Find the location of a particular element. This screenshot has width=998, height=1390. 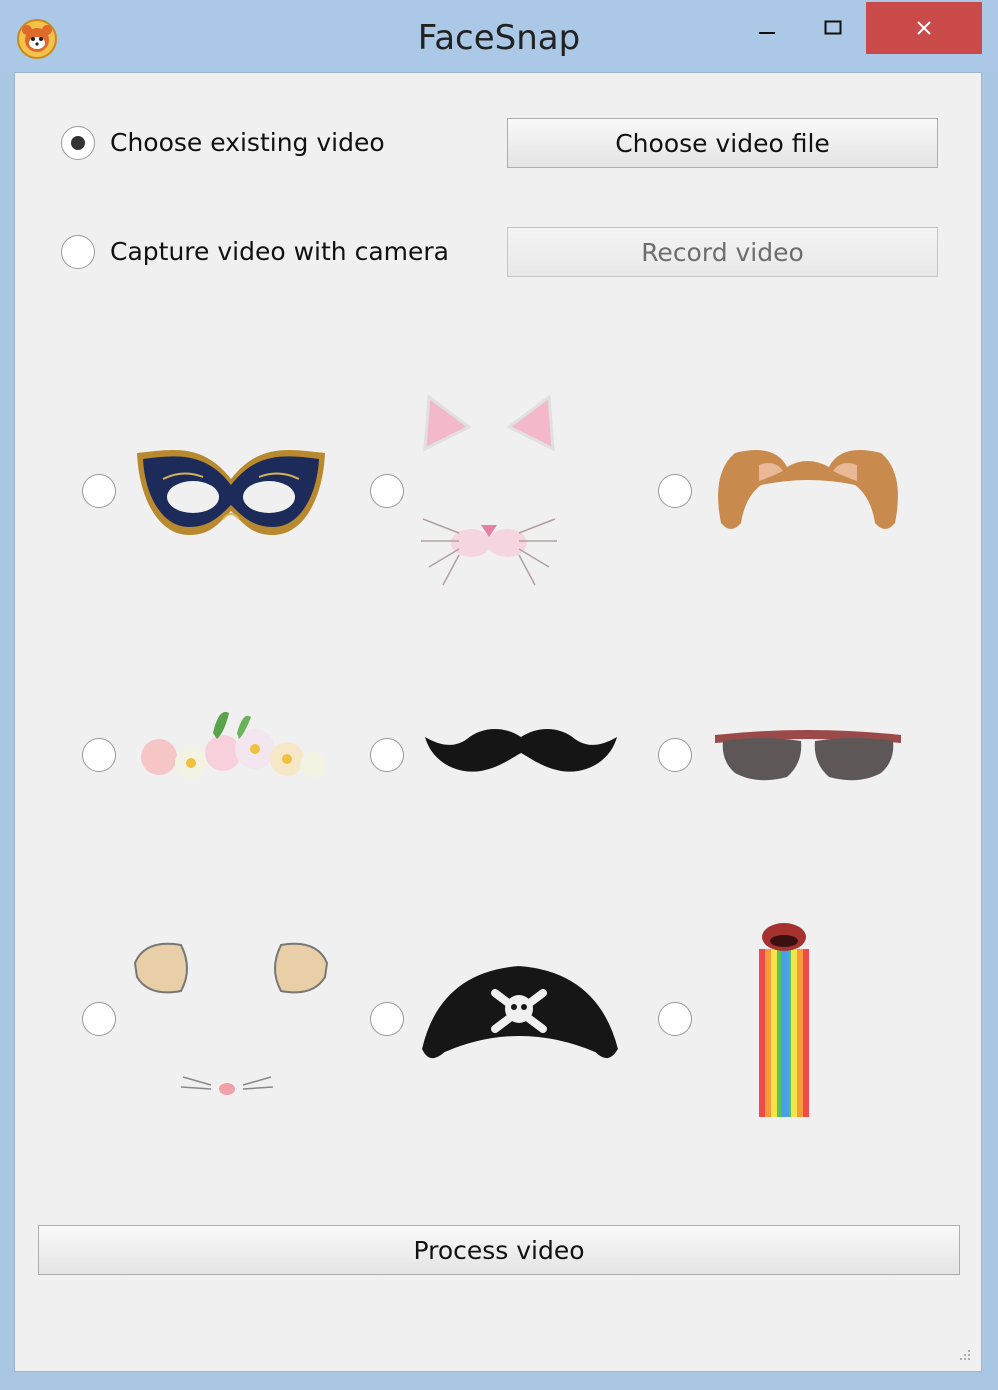

filter-radio-cat is located at coordinates (387, 491).